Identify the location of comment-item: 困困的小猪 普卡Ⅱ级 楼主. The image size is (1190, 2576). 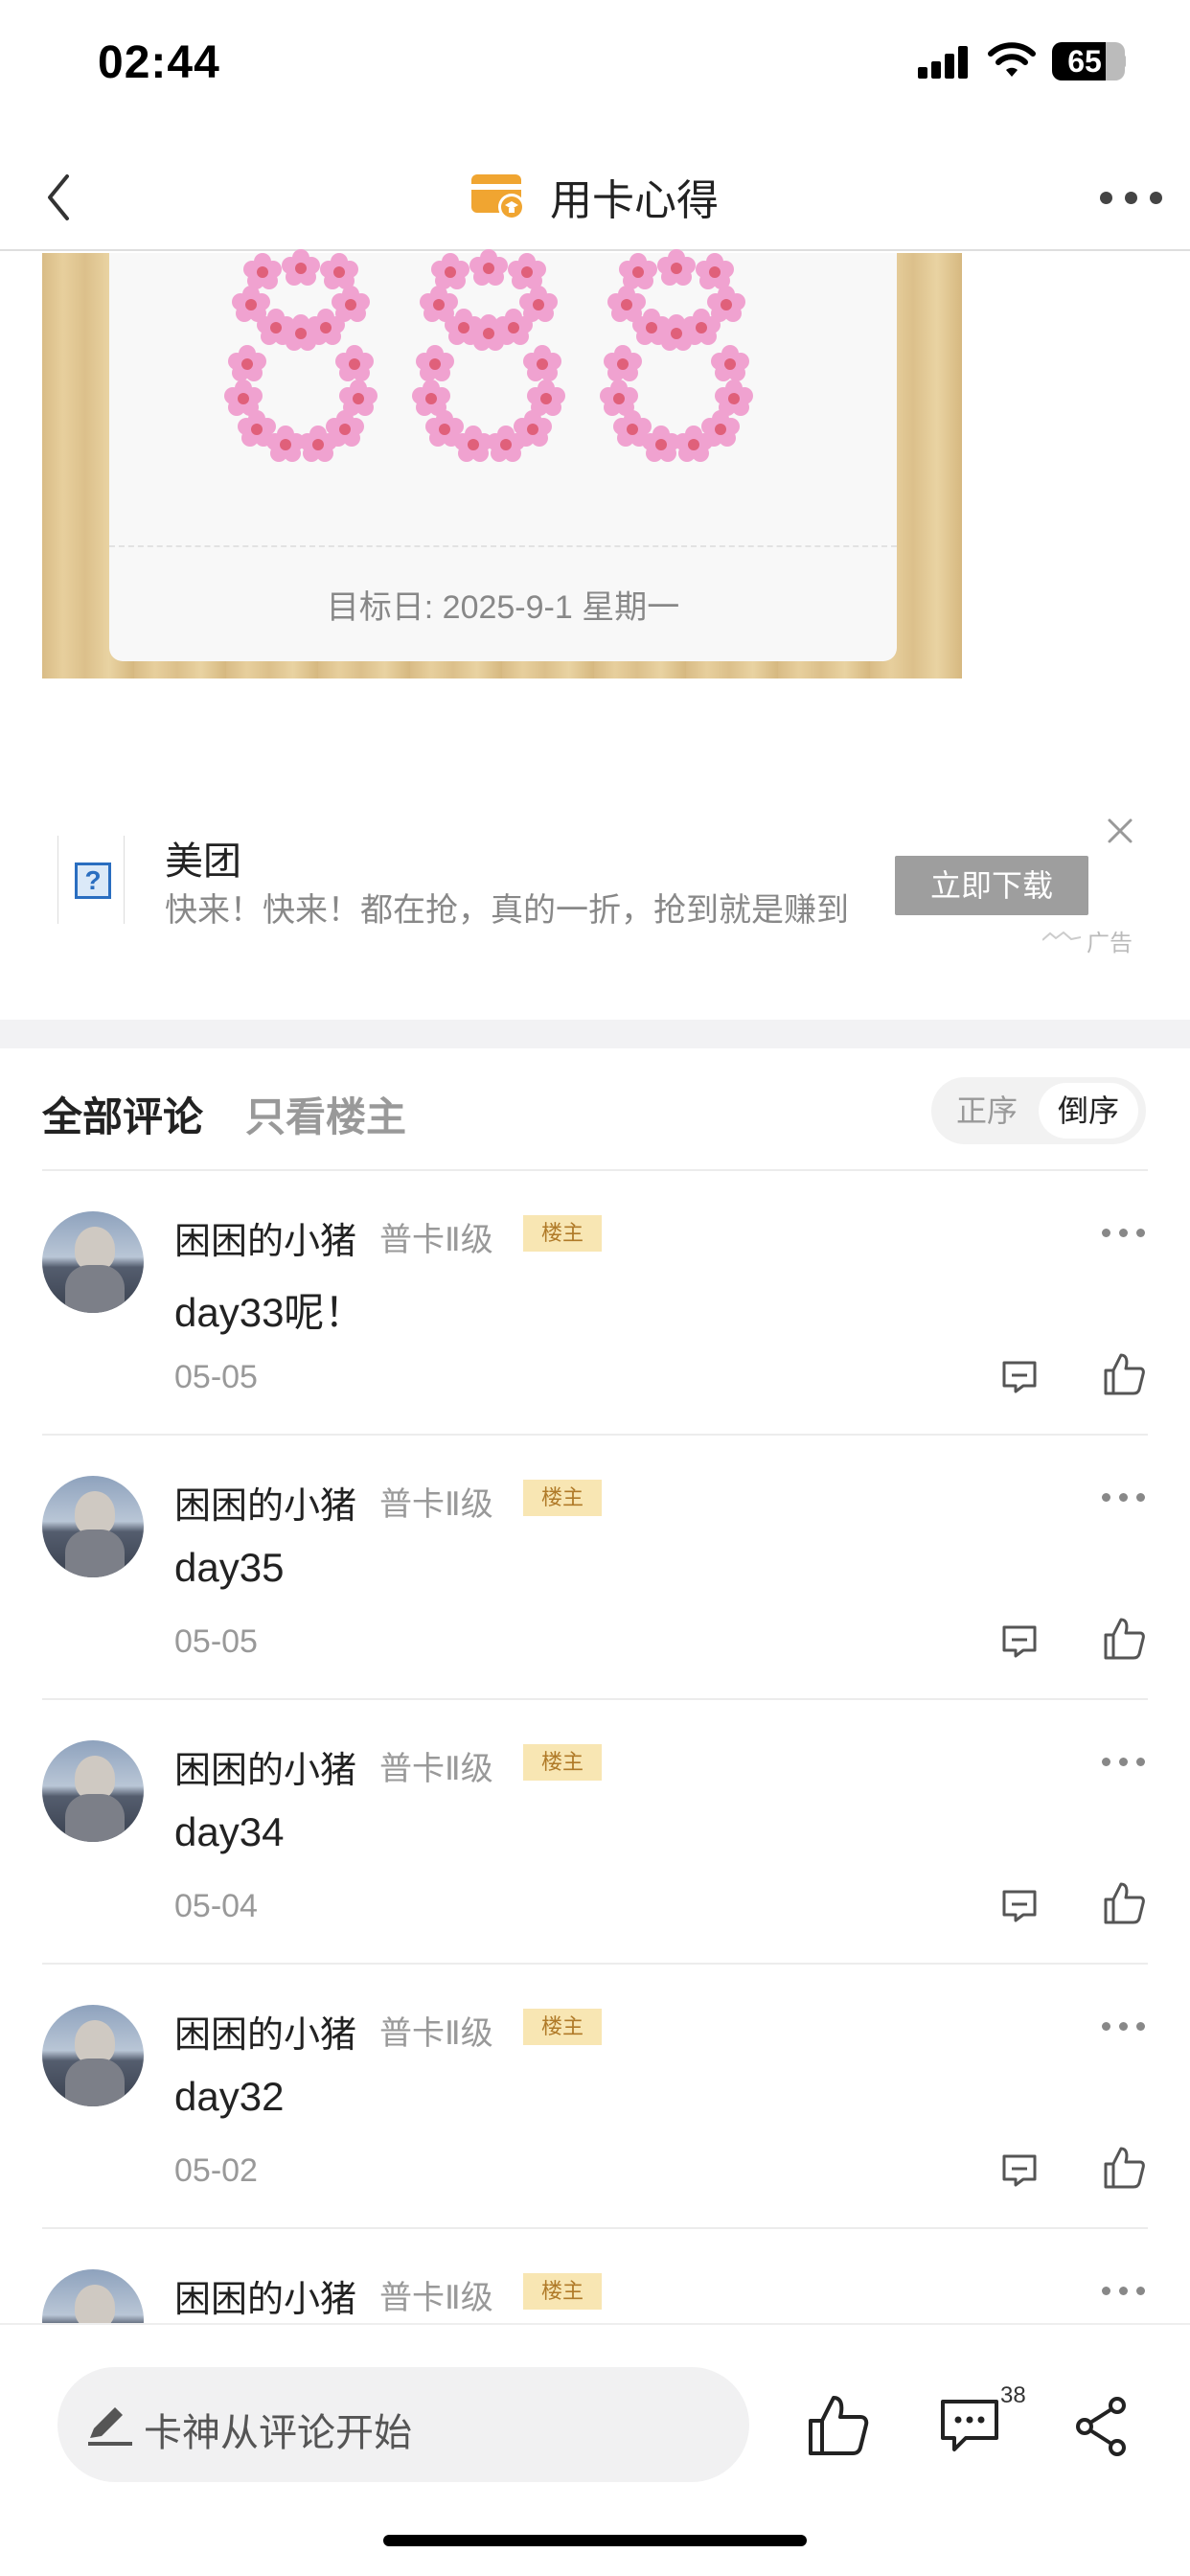
(595, 2276).